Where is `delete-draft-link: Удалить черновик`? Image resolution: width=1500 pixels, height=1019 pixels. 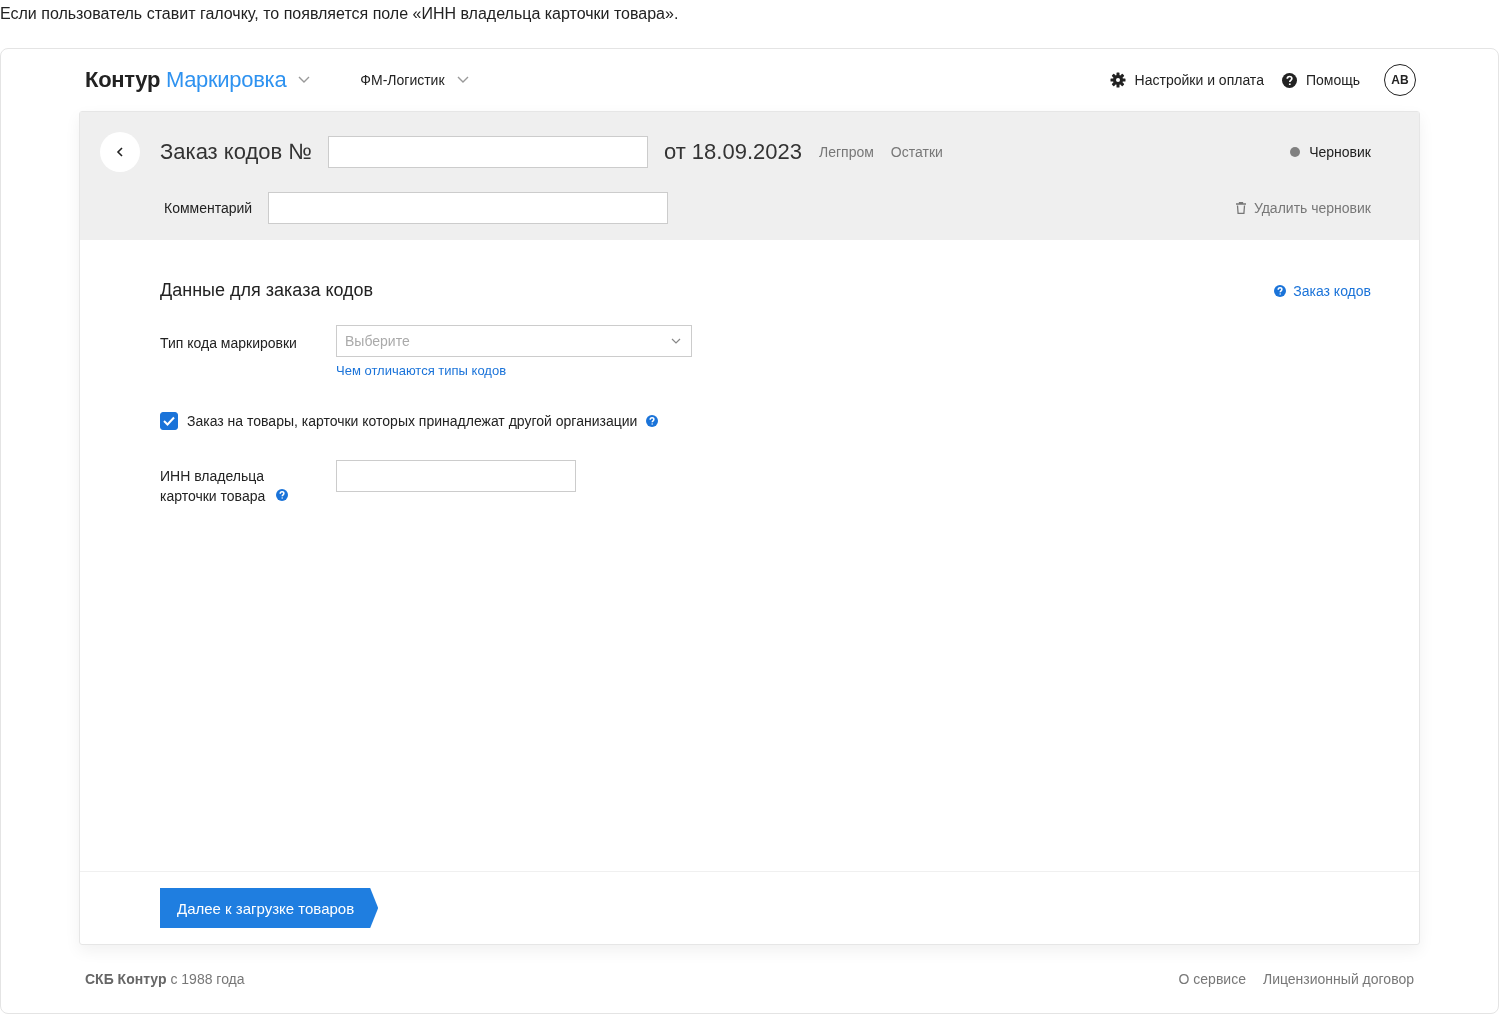
delete-draft-link: Удалить черновик is located at coordinates (1303, 208).